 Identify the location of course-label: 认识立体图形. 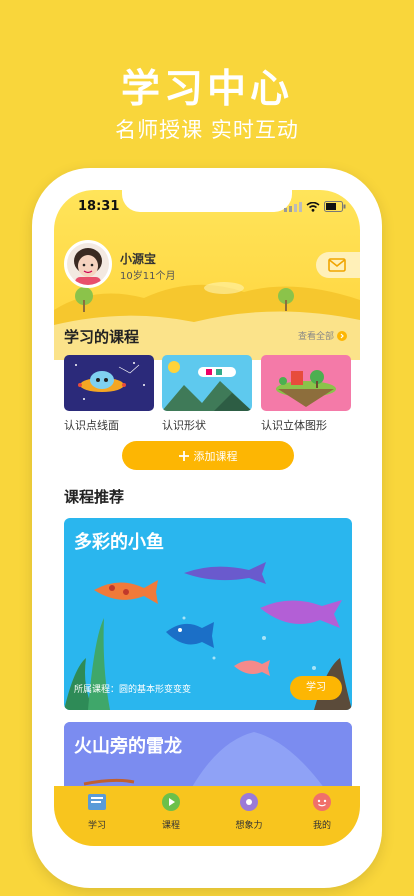
(294, 425).